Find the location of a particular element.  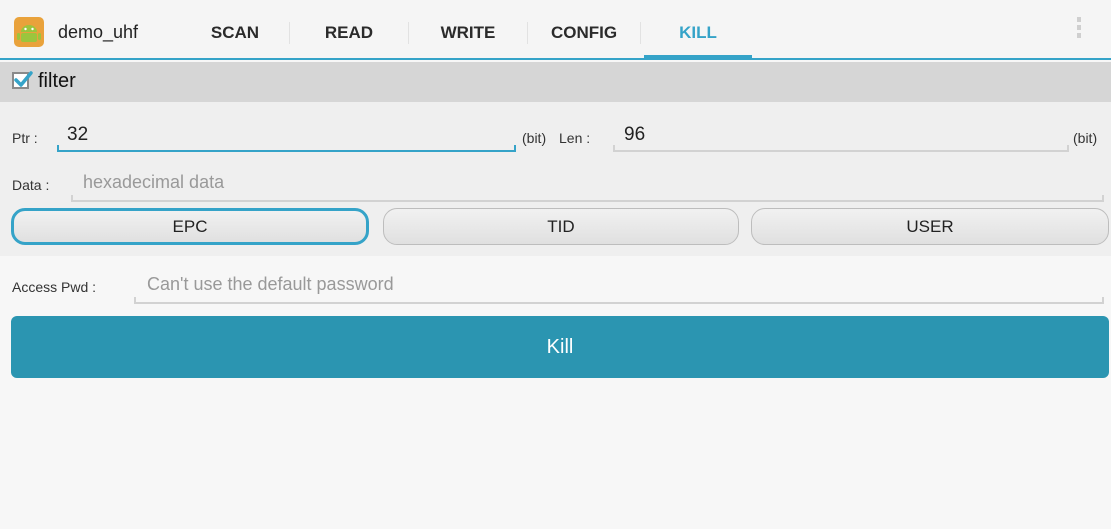

app-title: demo_uhf is located at coordinates (98, 32).